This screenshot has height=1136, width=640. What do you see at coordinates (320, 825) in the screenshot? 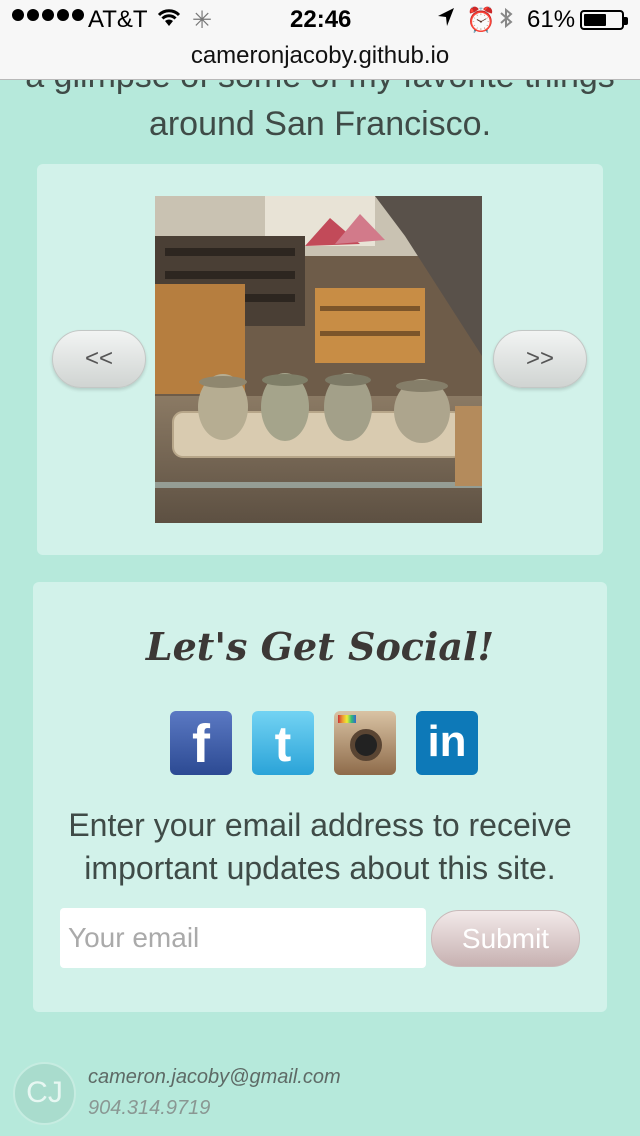
I see `subscribe-line-1: Enter your email address to receive` at bounding box center [320, 825].